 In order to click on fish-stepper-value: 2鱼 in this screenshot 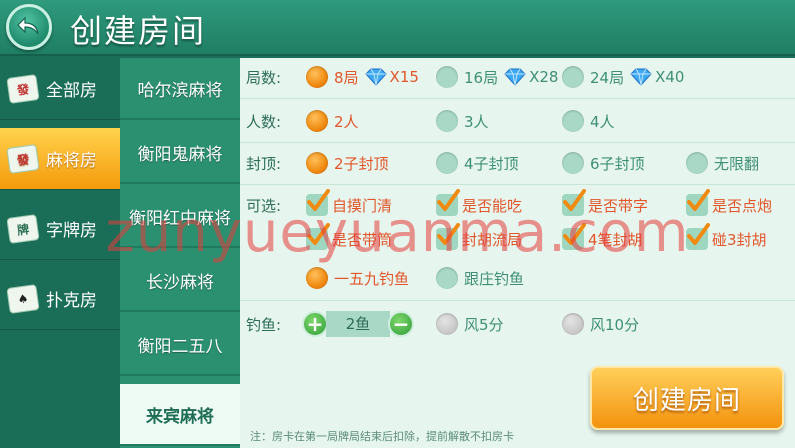, I will do `click(358, 324)`.